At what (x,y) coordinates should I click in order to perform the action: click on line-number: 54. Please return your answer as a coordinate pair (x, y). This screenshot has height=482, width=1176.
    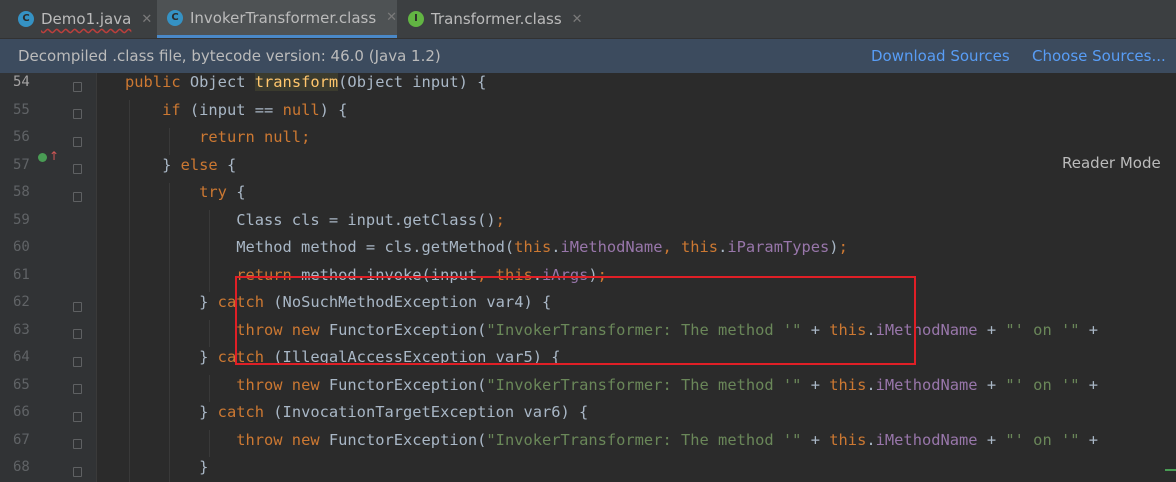
    Looking at the image, I should click on (21, 82).